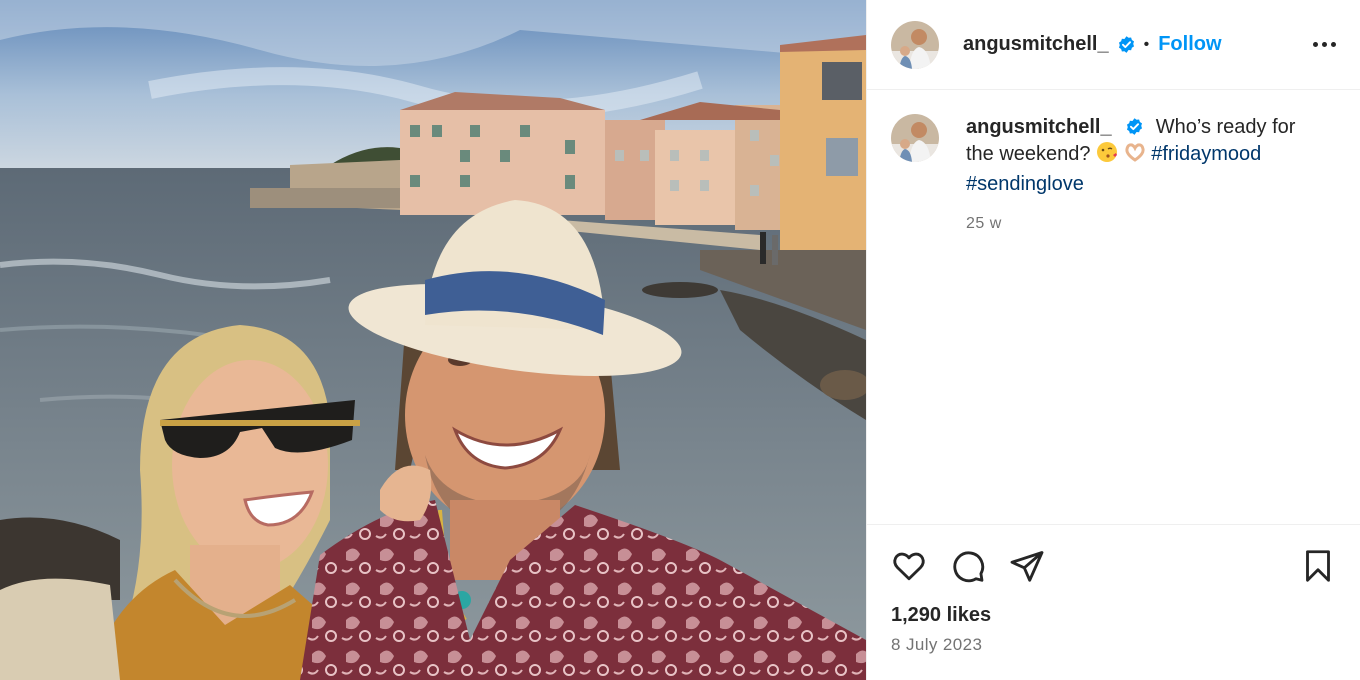  Describe the element at coordinates (1113, 566) in the screenshot. I see `action-bar` at that location.